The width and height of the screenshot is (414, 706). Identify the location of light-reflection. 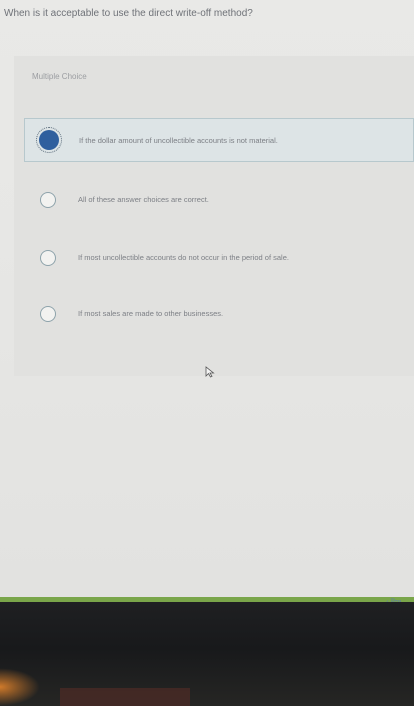
(20, 687).